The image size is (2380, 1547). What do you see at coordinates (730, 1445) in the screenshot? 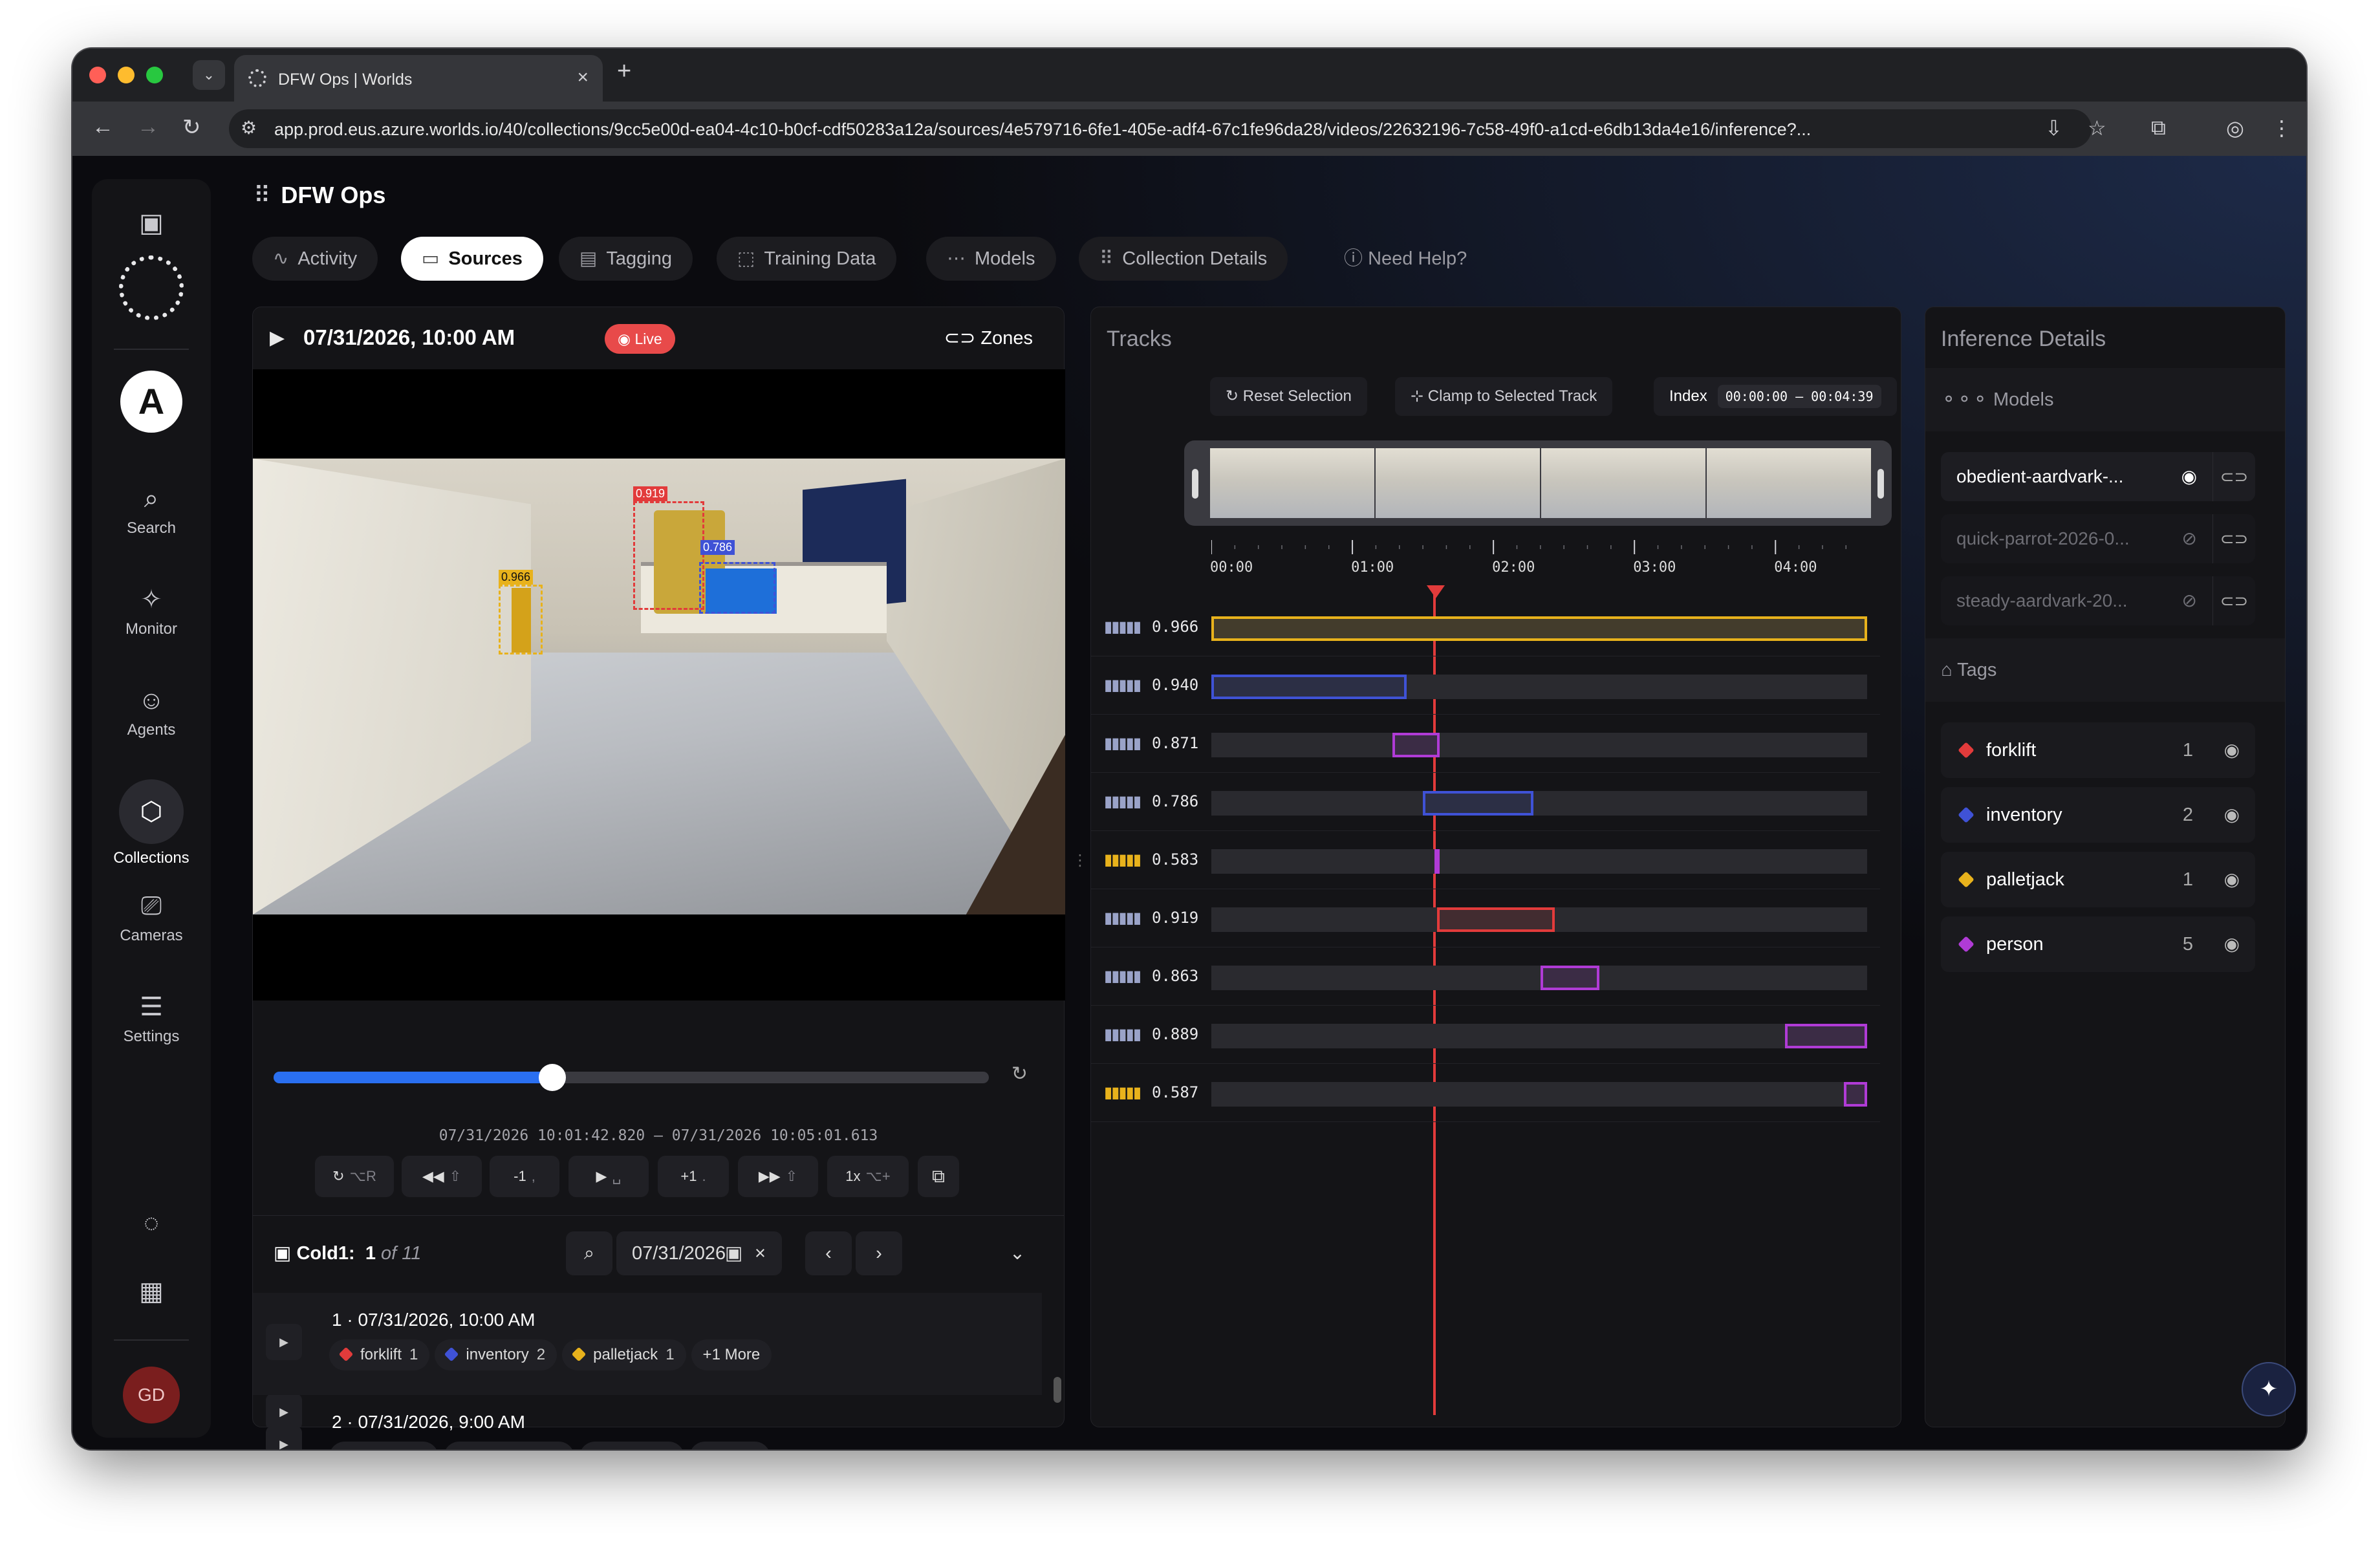
I see `more-tags-chip: +2 More` at bounding box center [730, 1445].